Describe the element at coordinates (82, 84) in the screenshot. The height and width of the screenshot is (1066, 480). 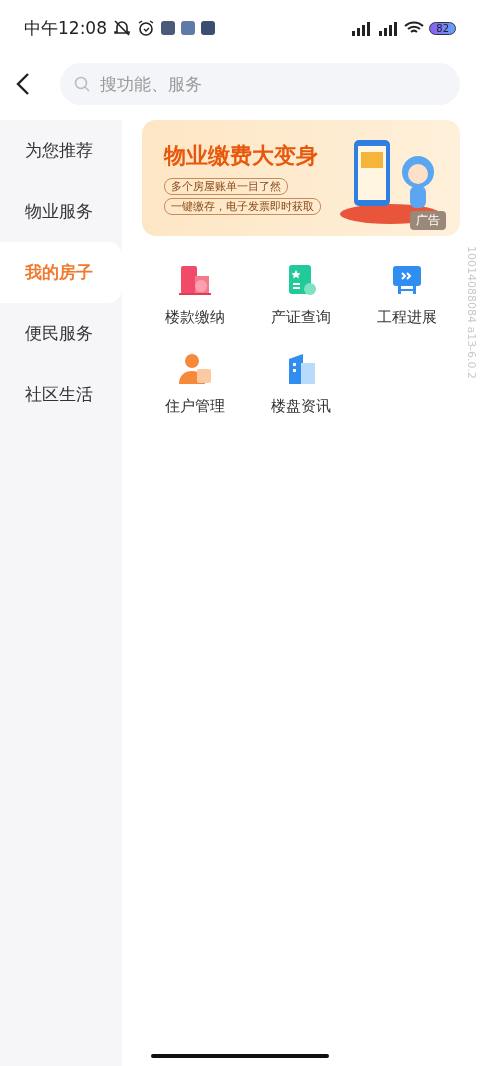
I see `search-icon` at that location.